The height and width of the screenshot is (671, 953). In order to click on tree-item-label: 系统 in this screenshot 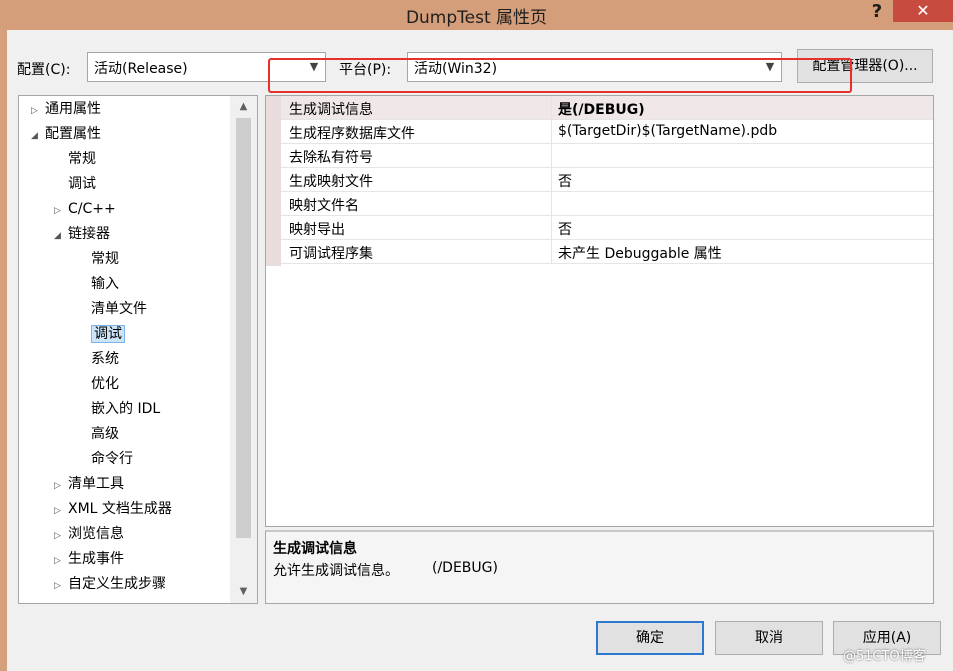, I will do `click(105, 359)`.